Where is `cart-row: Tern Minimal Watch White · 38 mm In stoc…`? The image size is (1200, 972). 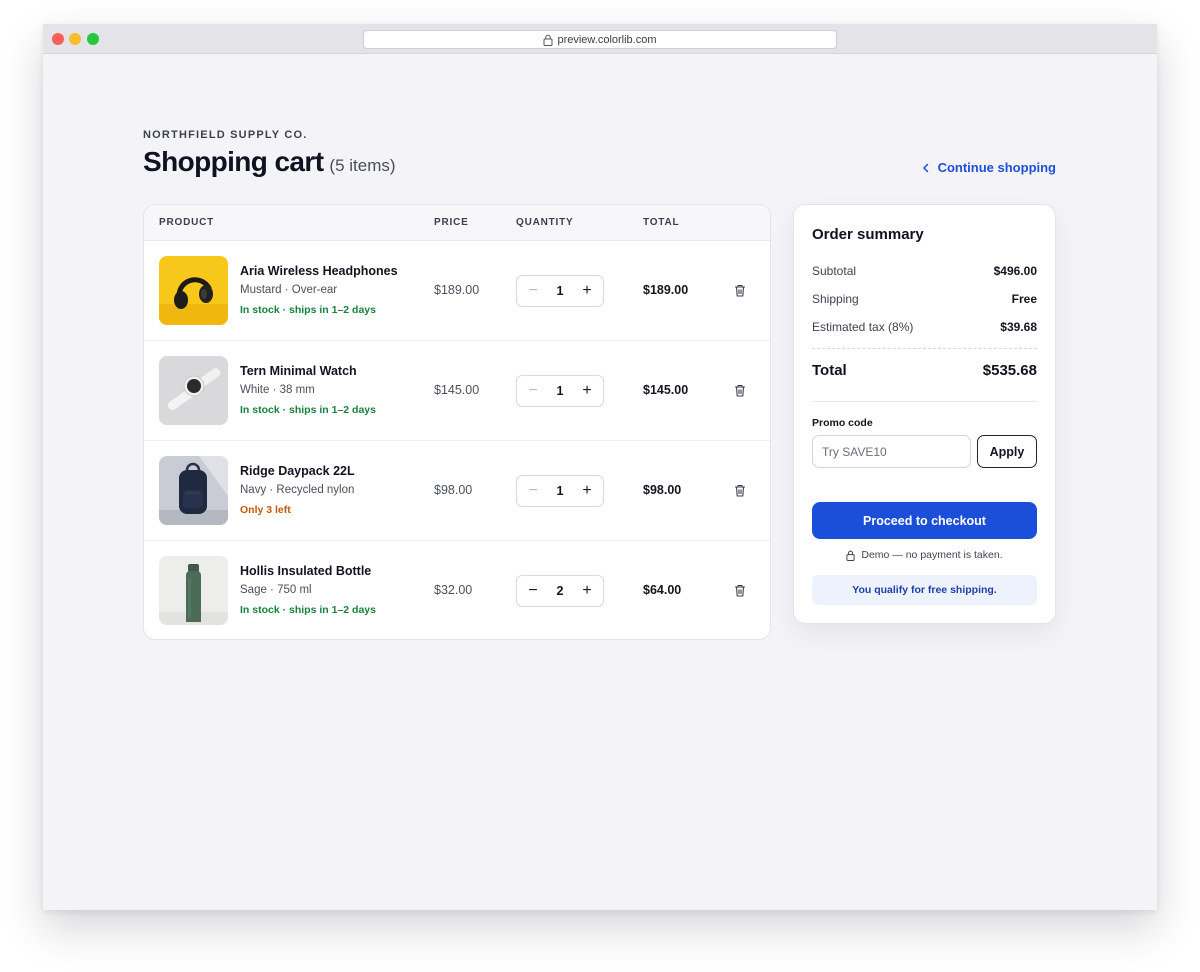
cart-row: Tern Minimal Watch White · 38 mm In stoc… is located at coordinates (457, 391).